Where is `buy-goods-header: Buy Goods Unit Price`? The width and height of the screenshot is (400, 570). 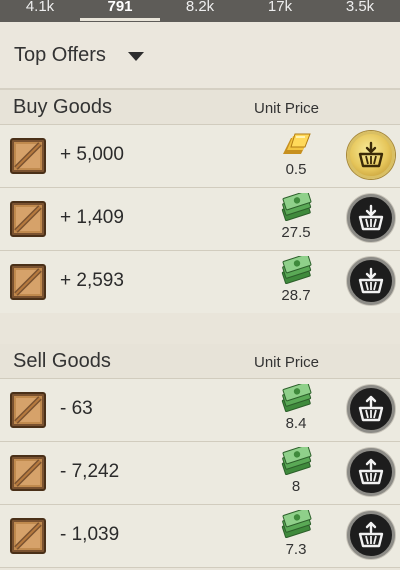 buy-goods-header: Buy Goods Unit Price is located at coordinates (200, 107).